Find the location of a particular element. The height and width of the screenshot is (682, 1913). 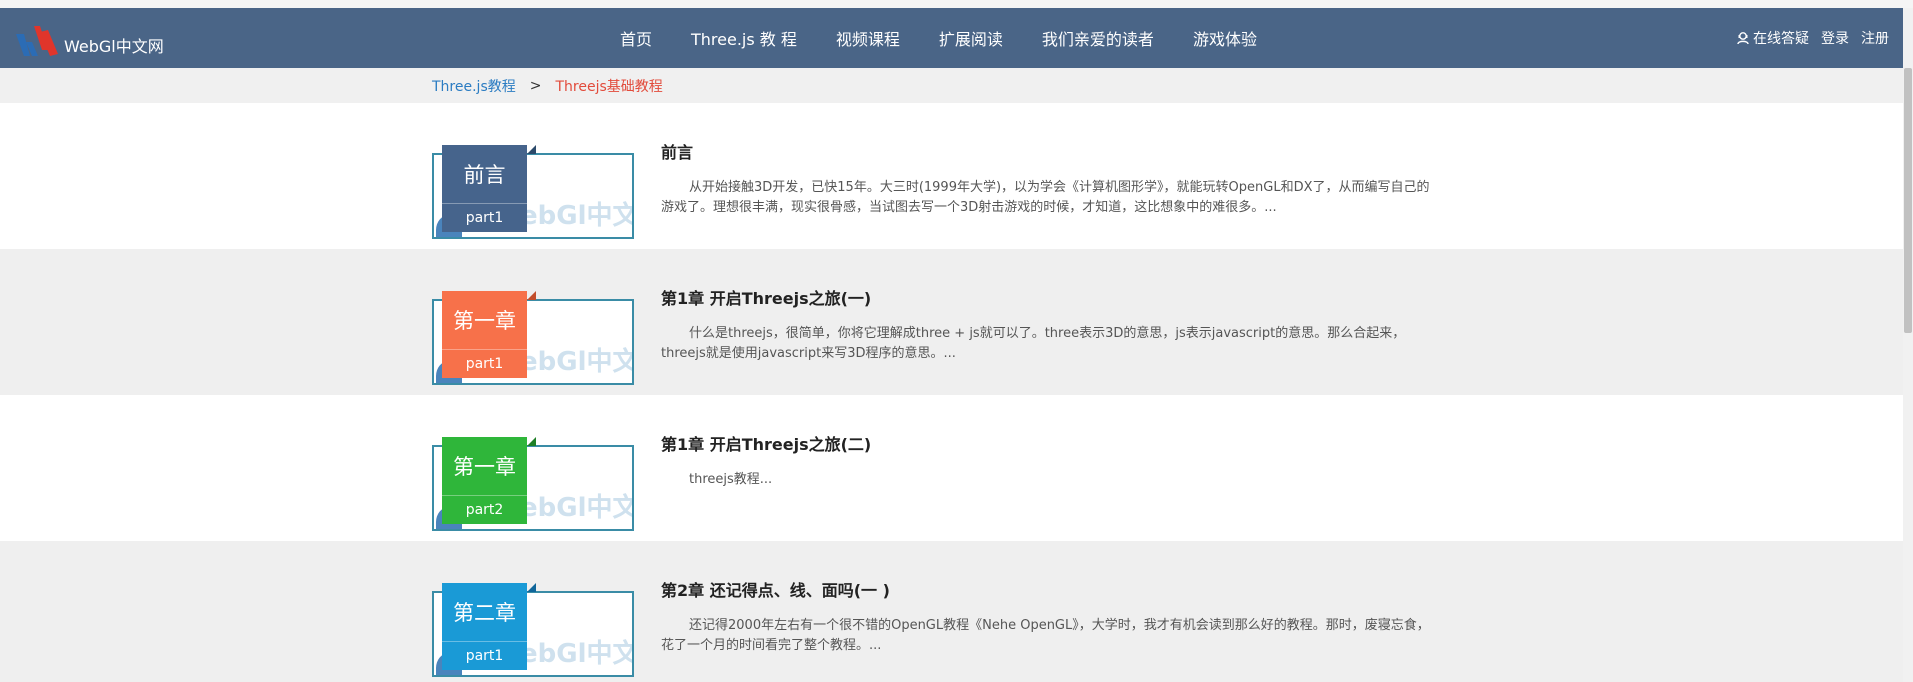

online-qa-link: 在线答疑 is located at coordinates (1772, 38).